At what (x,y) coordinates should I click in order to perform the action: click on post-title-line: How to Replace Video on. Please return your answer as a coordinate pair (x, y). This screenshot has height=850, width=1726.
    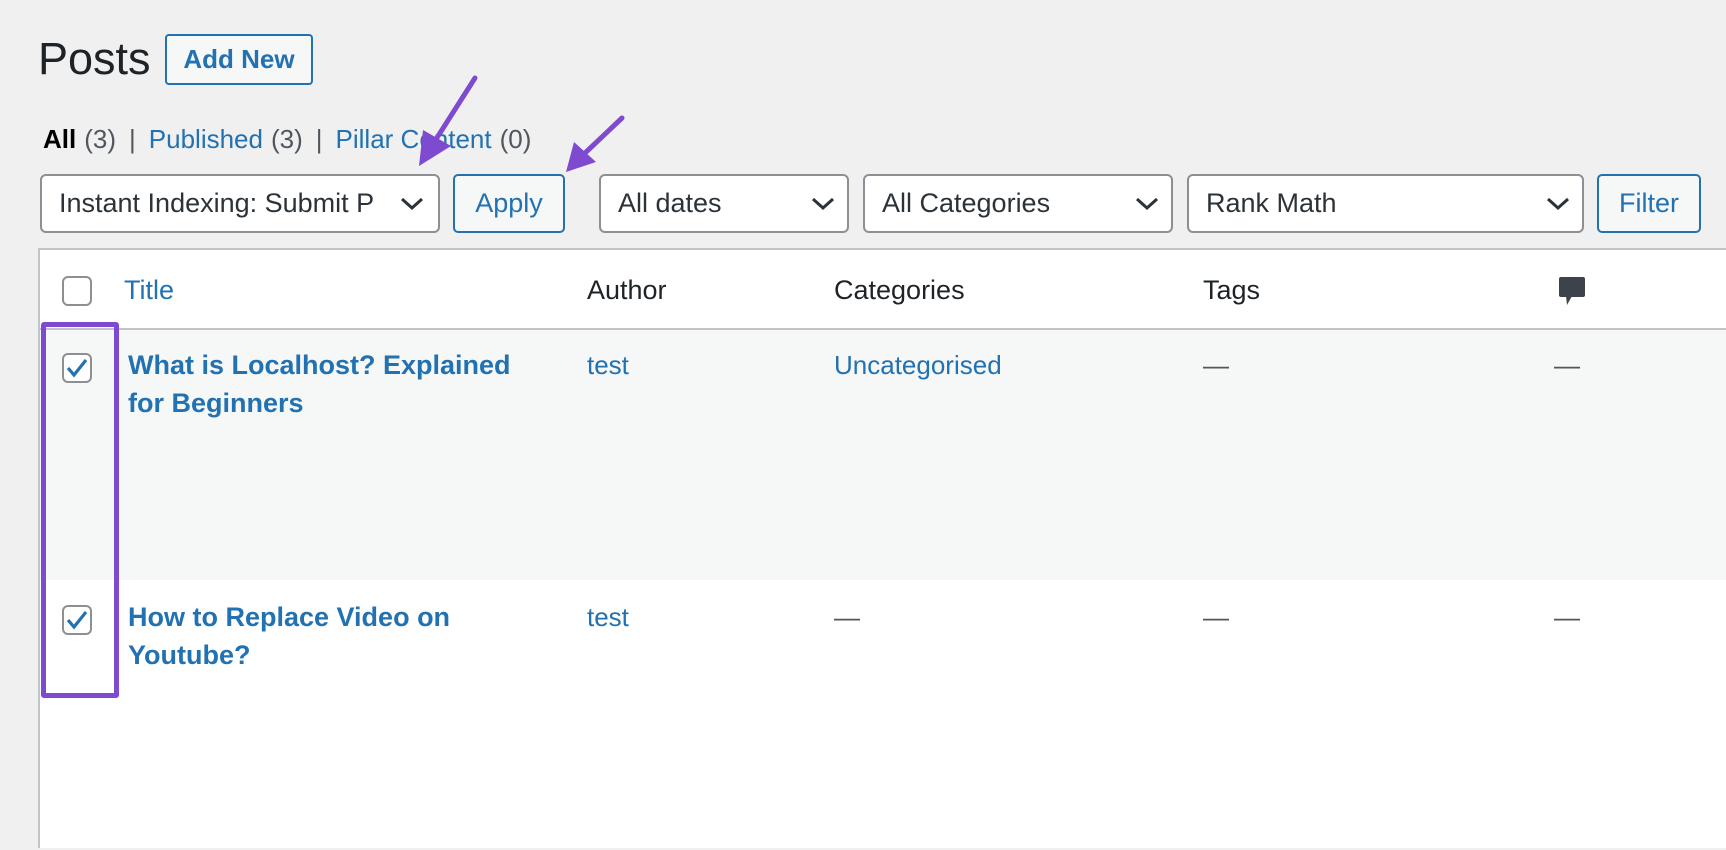
    Looking at the image, I should click on (289, 617).